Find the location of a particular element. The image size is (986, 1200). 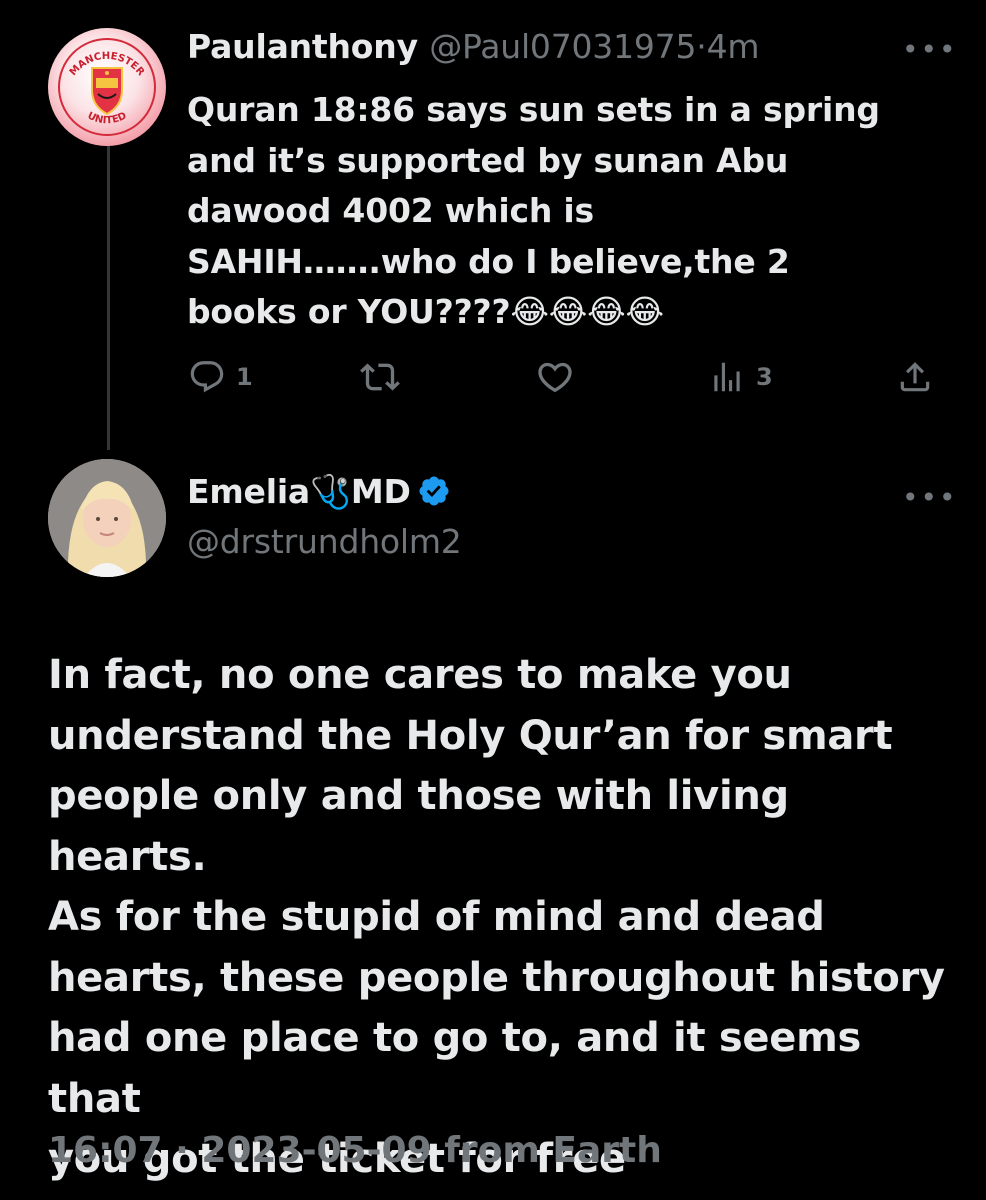

avatar: MANCHESTER UNITED is located at coordinates (107, 87).